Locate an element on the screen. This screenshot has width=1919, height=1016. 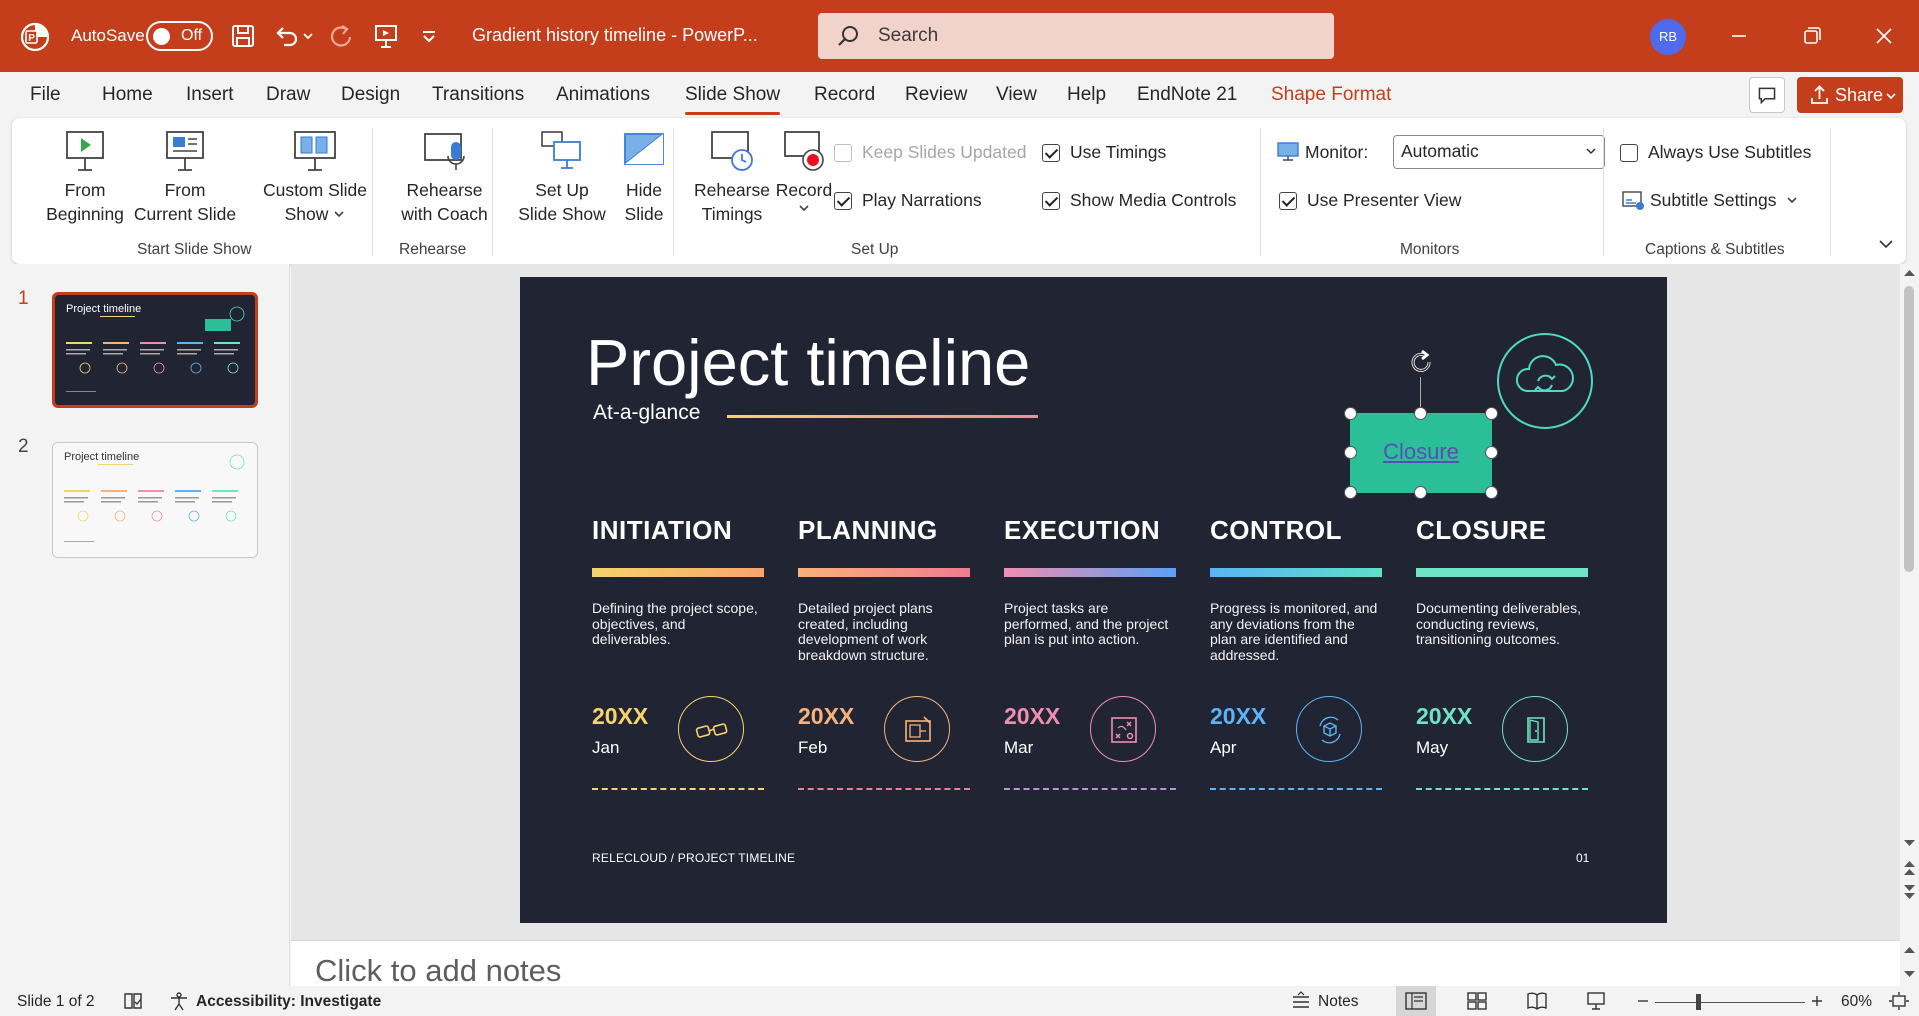
always-use-subtitles-checkbox: Always Use Subtitles is located at coordinates (1715, 152).